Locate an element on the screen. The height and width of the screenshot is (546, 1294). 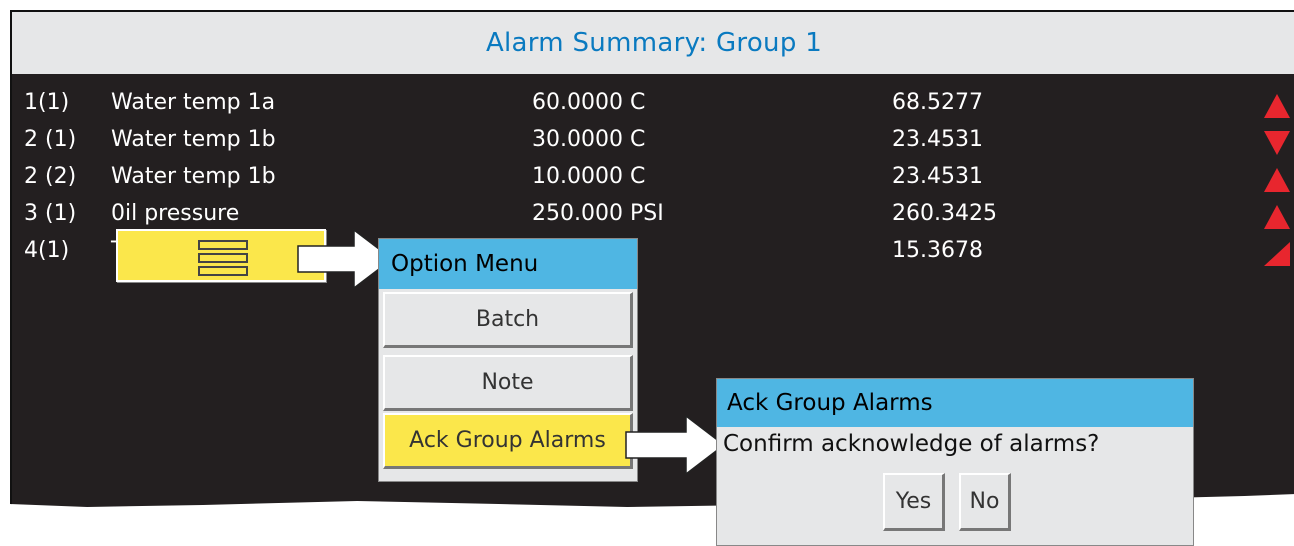
alarm-index: 1(1) is located at coordinates (47, 102).